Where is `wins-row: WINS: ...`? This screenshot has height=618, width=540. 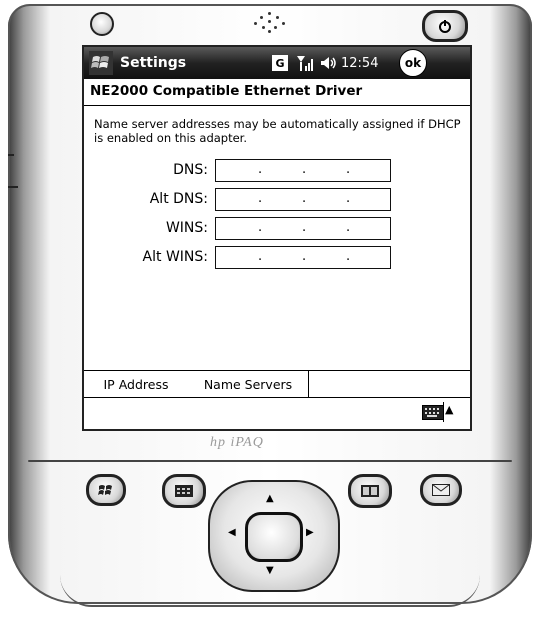
wins-row: WINS: ... is located at coordinates (277, 229).